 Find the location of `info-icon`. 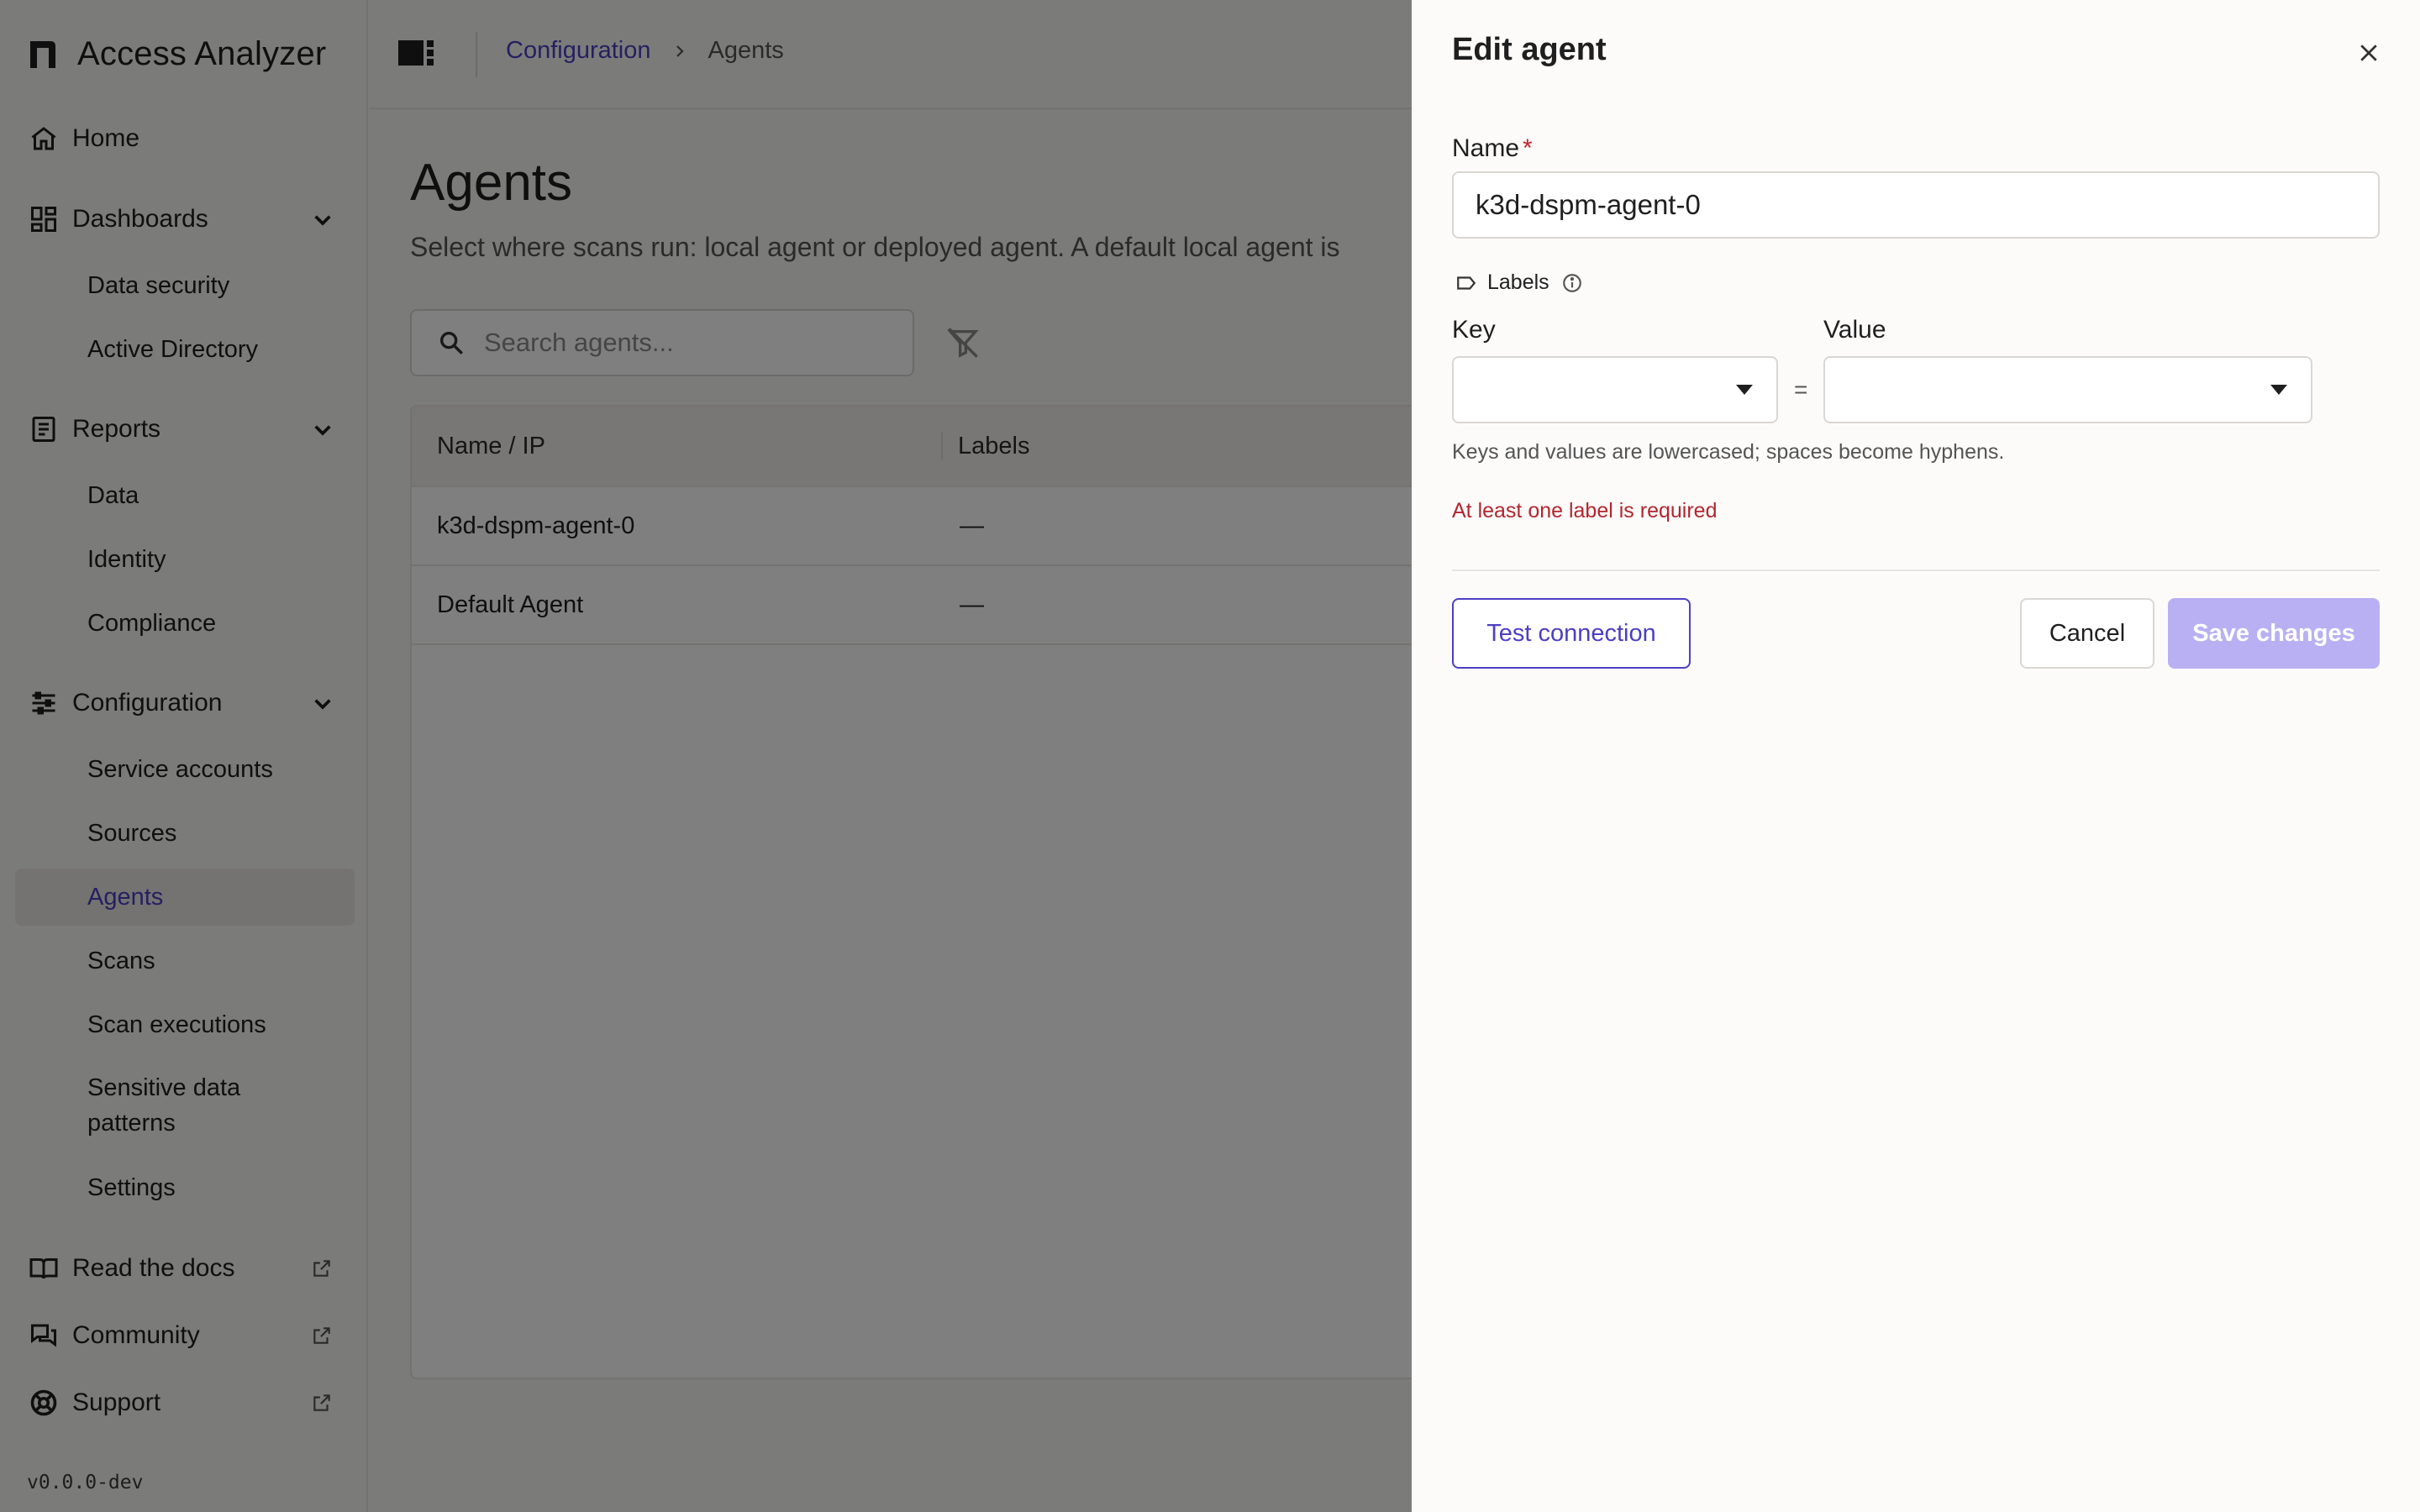

info-icon is located at coordinates (1572, 283).